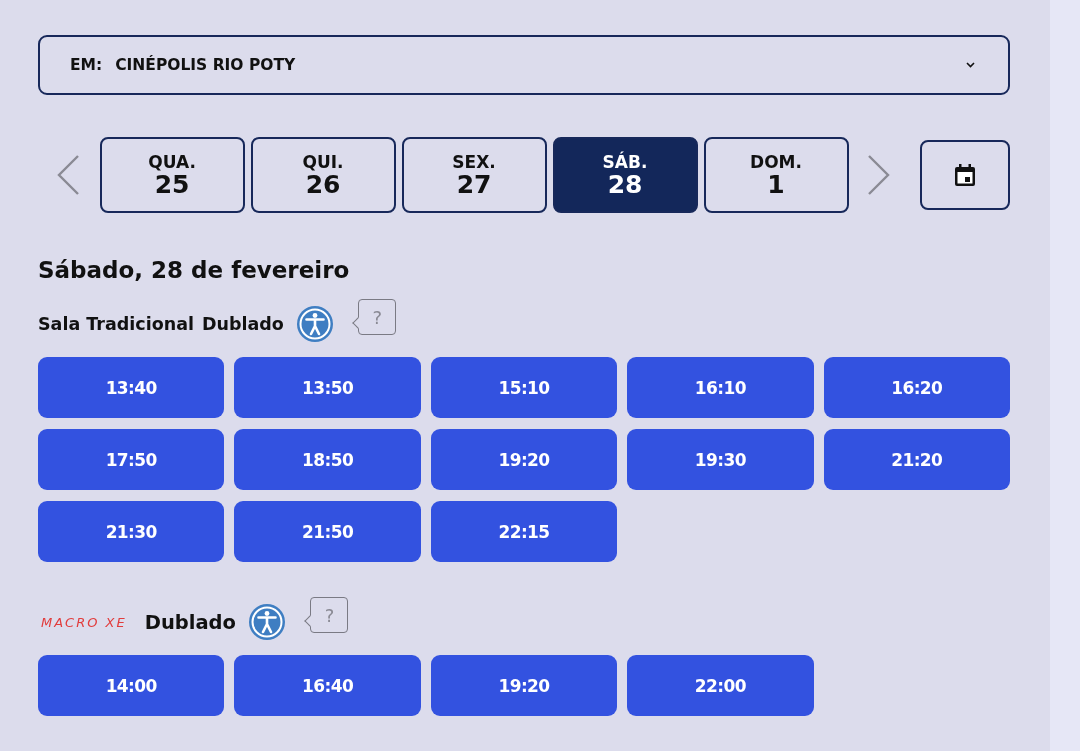 This screenshot has width=1080, height=751. I want to click on showtime-button: 13:40, so click(131, 387).